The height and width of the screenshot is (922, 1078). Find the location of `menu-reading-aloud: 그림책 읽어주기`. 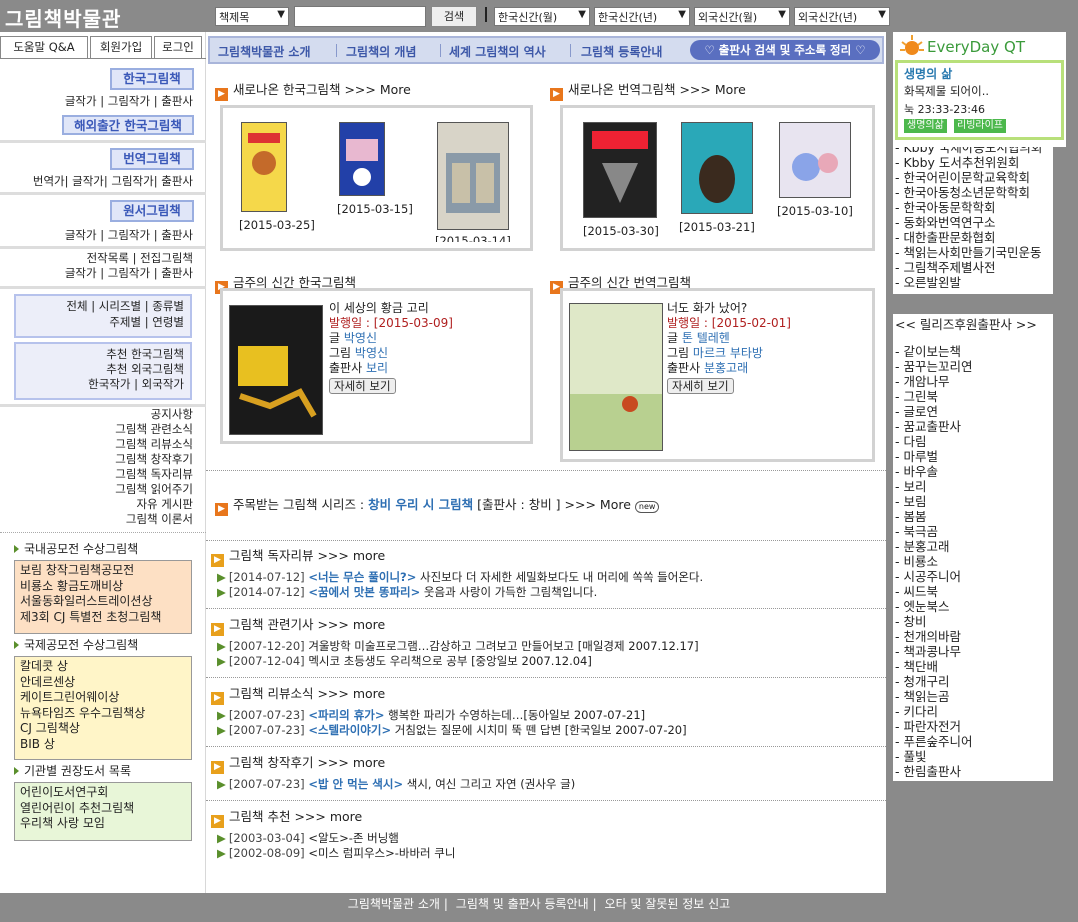

menu-reading-aloud: 그림책 읽어주기 is located at coordinates (154, 489).